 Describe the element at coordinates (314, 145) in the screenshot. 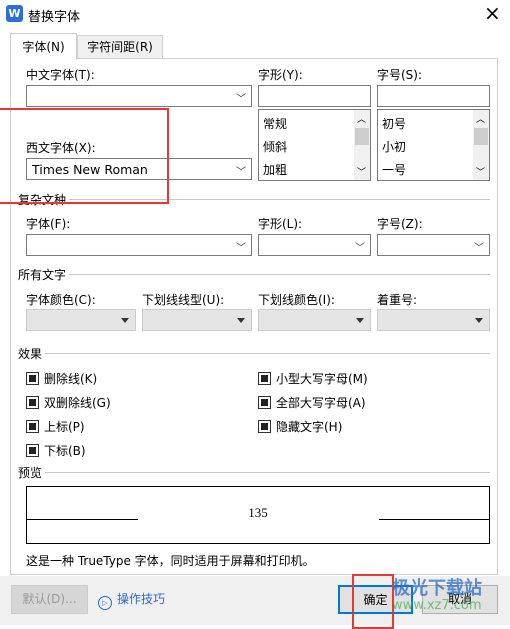

I see `style-list: 常规 倾斜 加粗 ︿ ﹀` at that location.